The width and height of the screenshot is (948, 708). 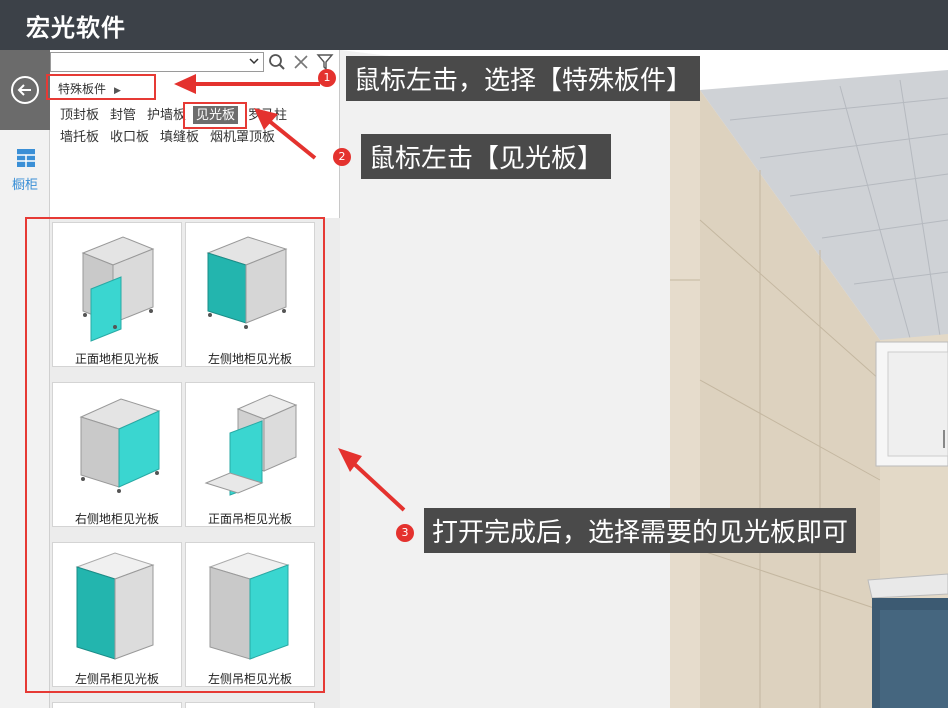 I want to click on step-badge: 2, so click(x=342, y=157).